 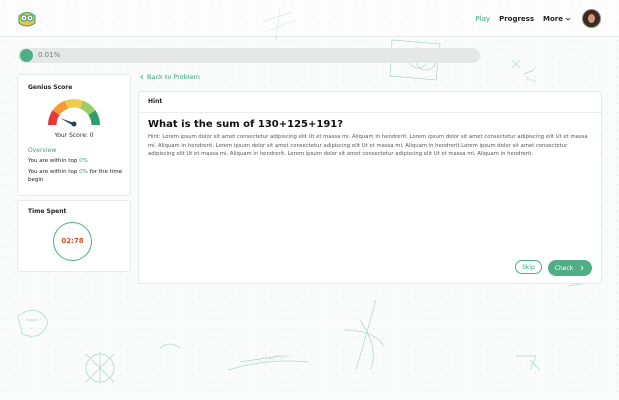 I want to click on nav-more-menu: More, so click(x=557, y=19).